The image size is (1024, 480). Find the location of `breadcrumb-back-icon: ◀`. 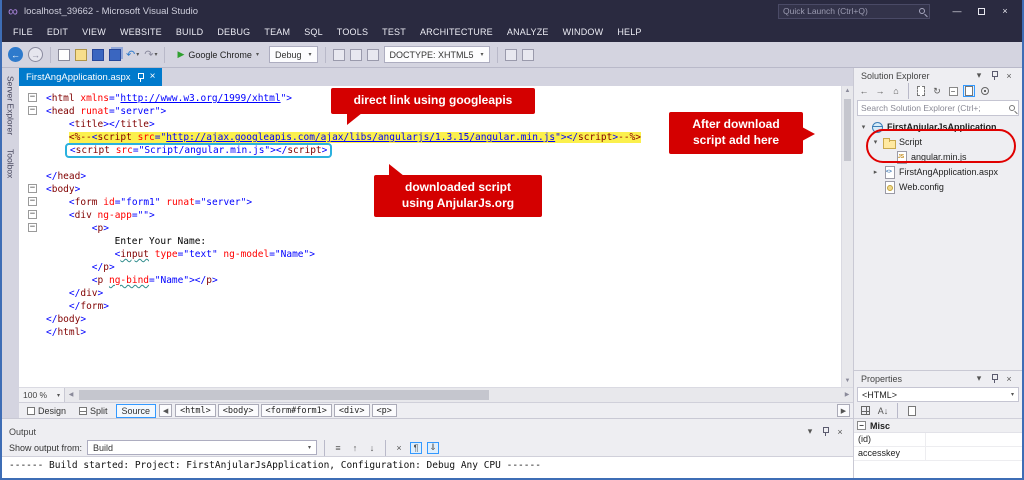

breadcrumb-back-icon: ◀ is located at coordinates (166, 410).